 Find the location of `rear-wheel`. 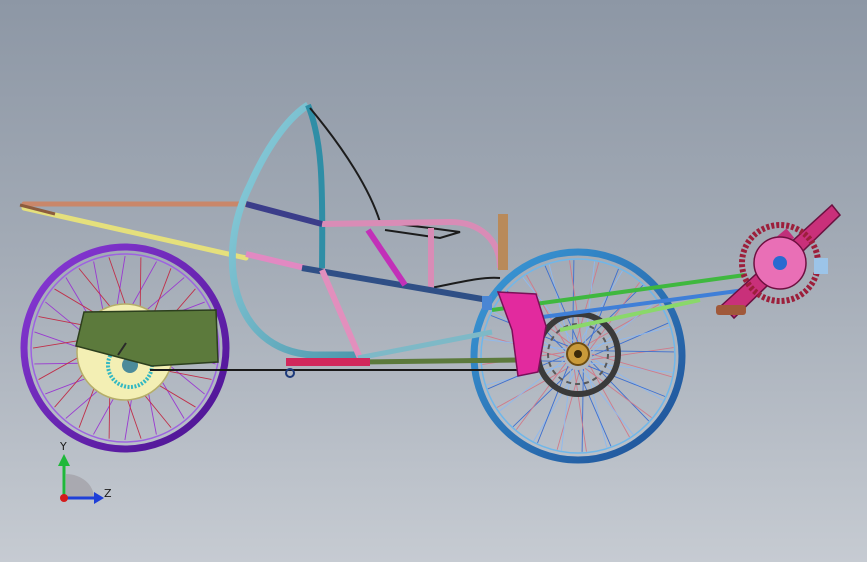

rear-wheel is located at coordinates (125, 348).